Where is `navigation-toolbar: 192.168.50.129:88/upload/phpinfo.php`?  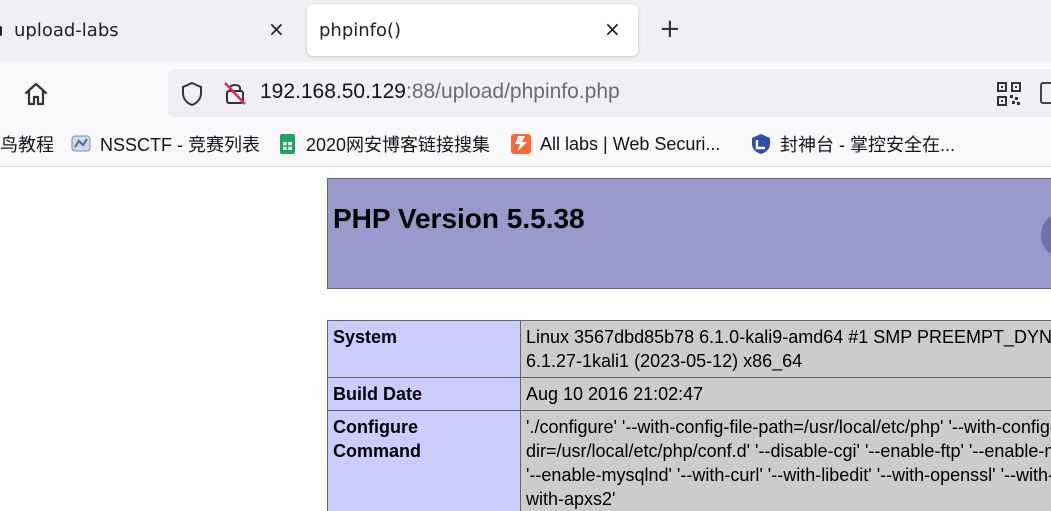 navigation-toolbar: 192.168.50.129:88/upload/phpinfo.php is located at coordinates (525, 93).